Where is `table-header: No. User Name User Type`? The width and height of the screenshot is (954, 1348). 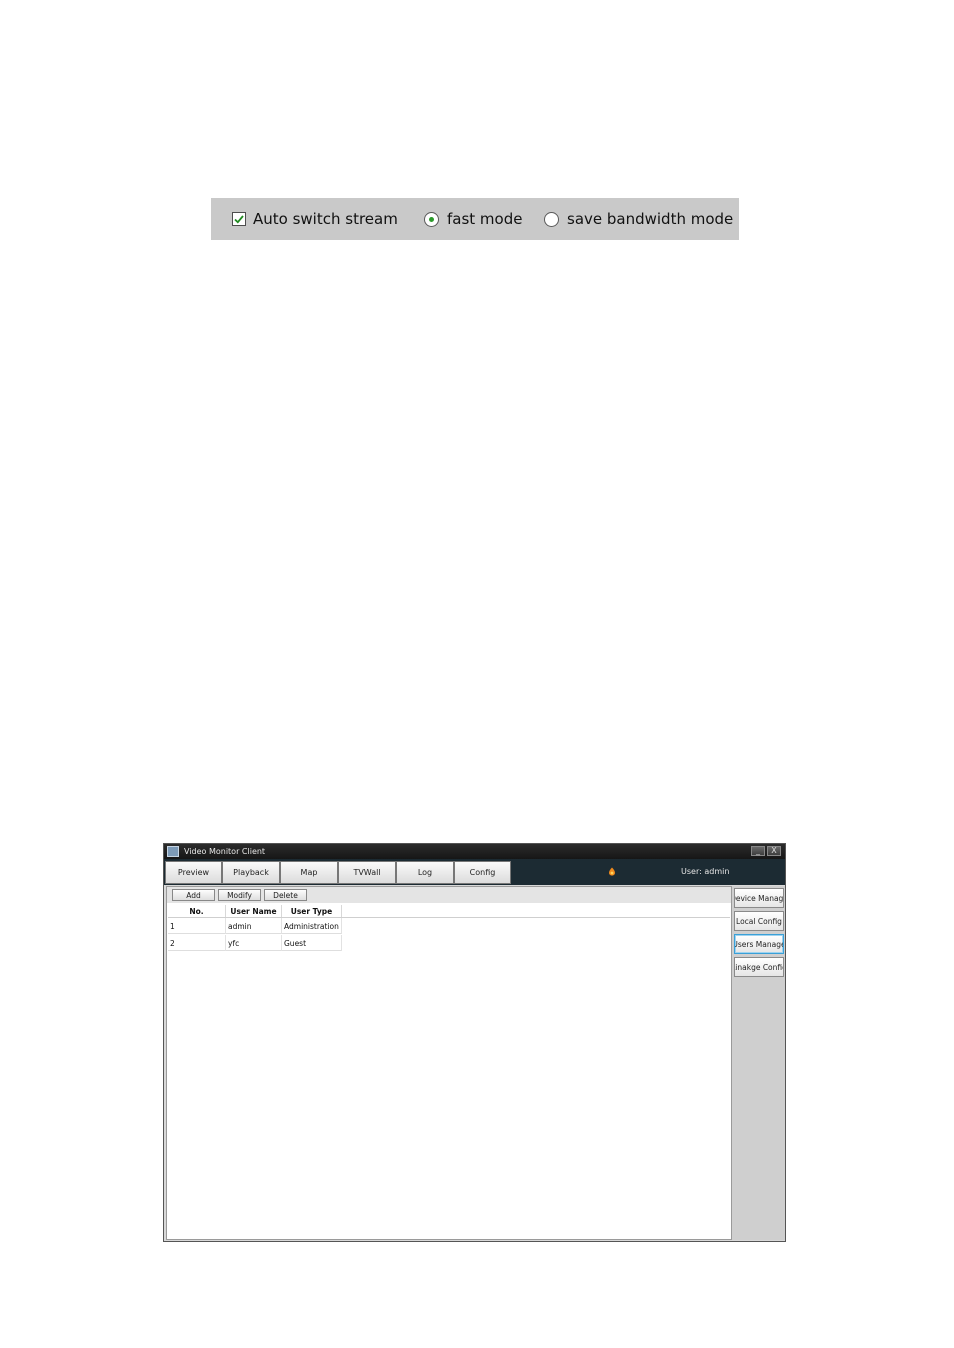 table-header: No. User Name User Type is located at coordinates (449, 911).